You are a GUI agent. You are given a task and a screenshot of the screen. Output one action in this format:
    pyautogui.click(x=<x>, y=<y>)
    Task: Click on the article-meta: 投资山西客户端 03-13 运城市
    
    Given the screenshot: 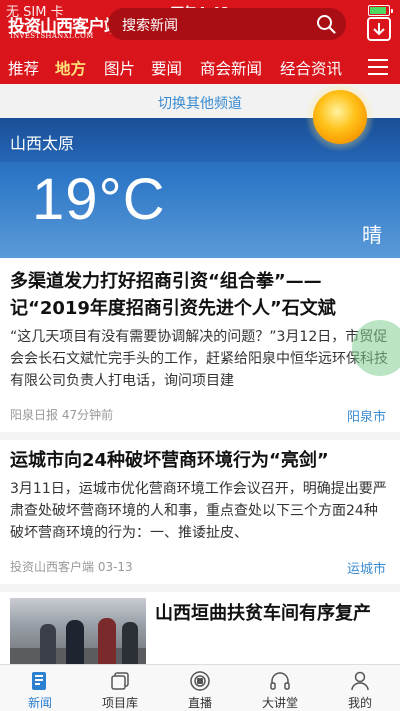 What is the action you would take?
    pyautogui.click(x=200, y=567)
    